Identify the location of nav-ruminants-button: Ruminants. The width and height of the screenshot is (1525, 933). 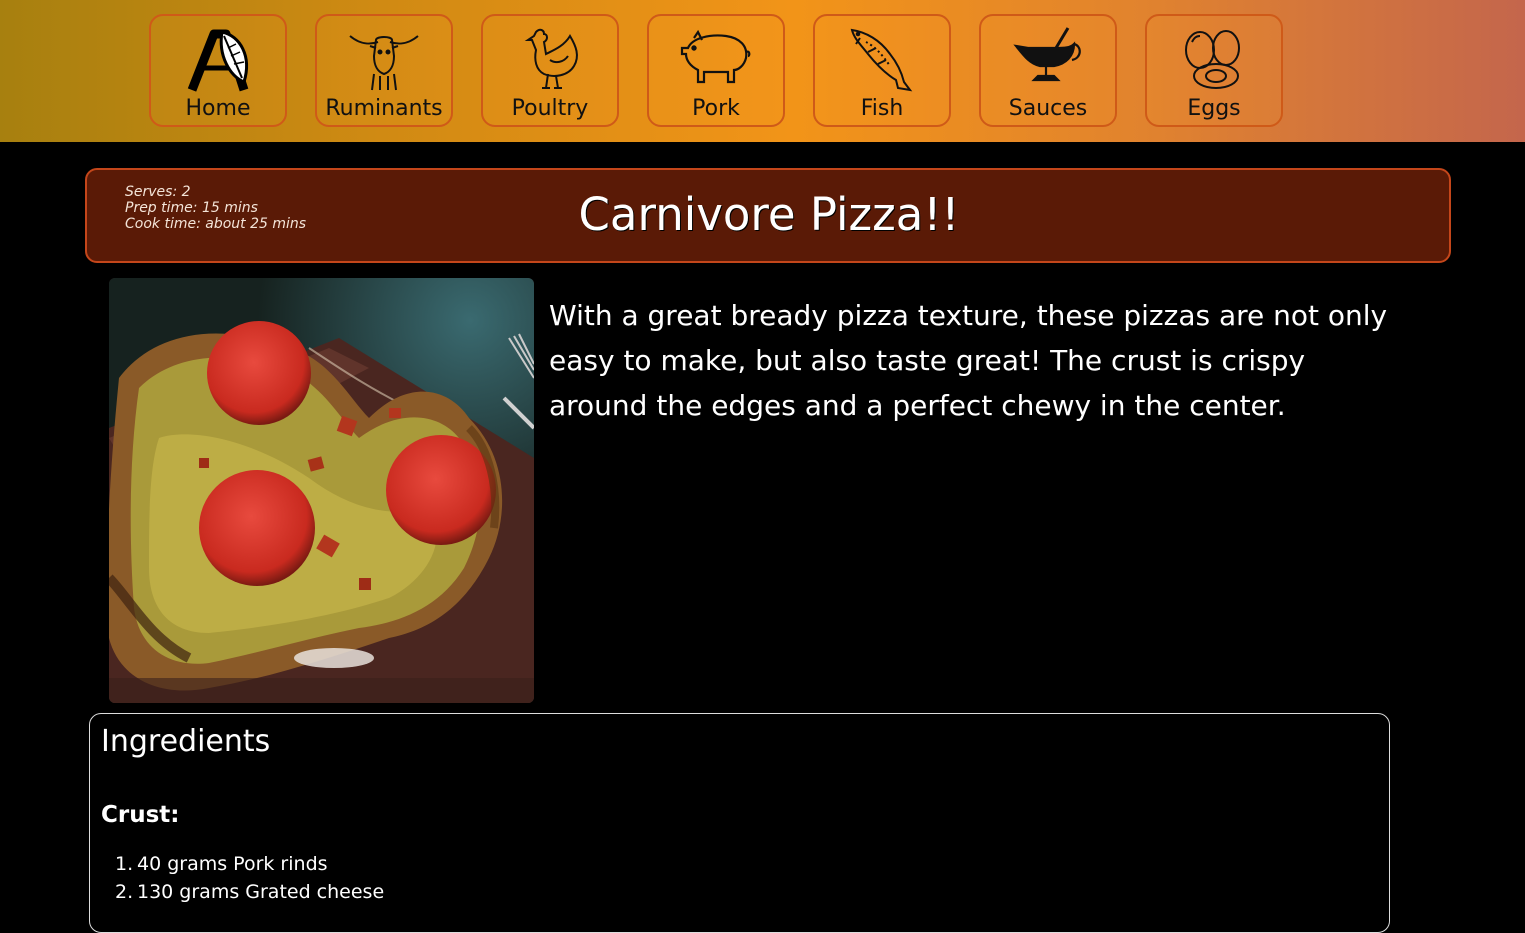
(384, 70).